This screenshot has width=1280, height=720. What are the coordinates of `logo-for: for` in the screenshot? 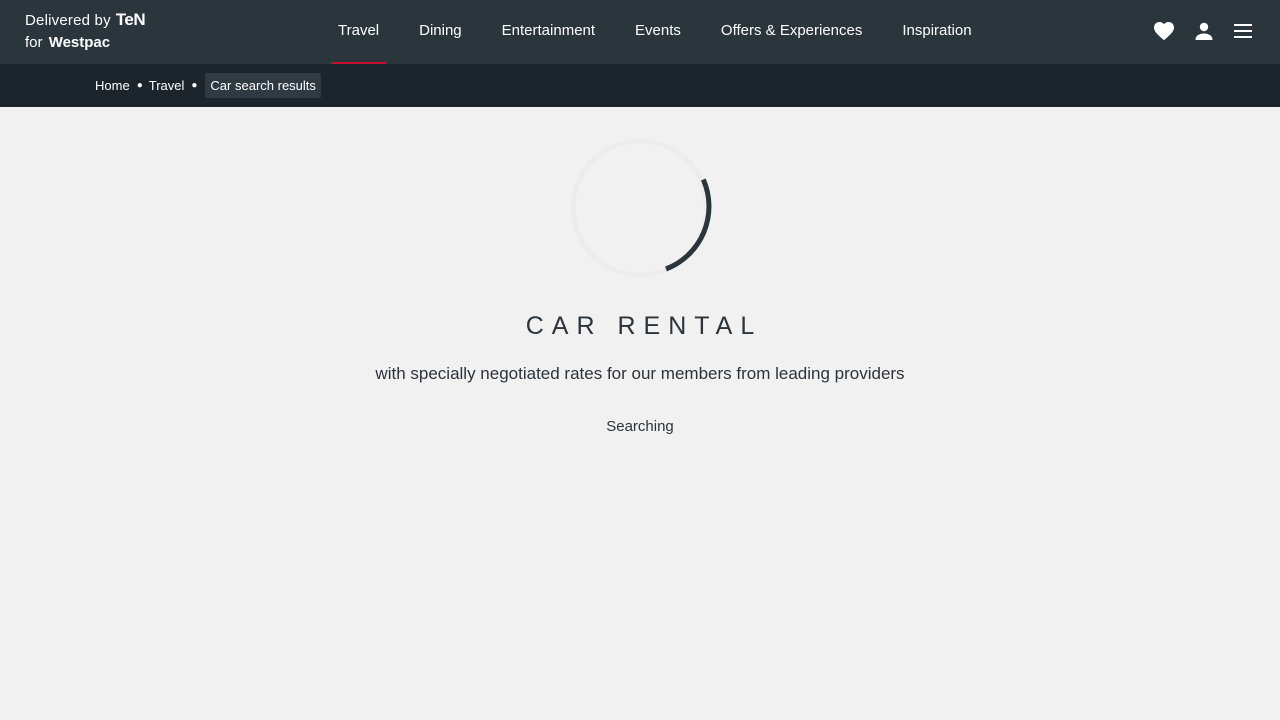 It's located at (34, 42).